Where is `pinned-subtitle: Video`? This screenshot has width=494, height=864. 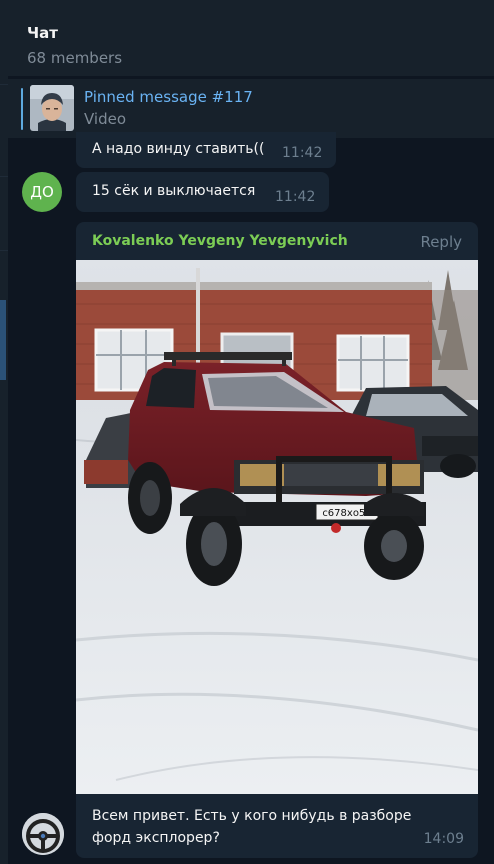
pinned-subtitle: Video is located at coordinates (105, 119).